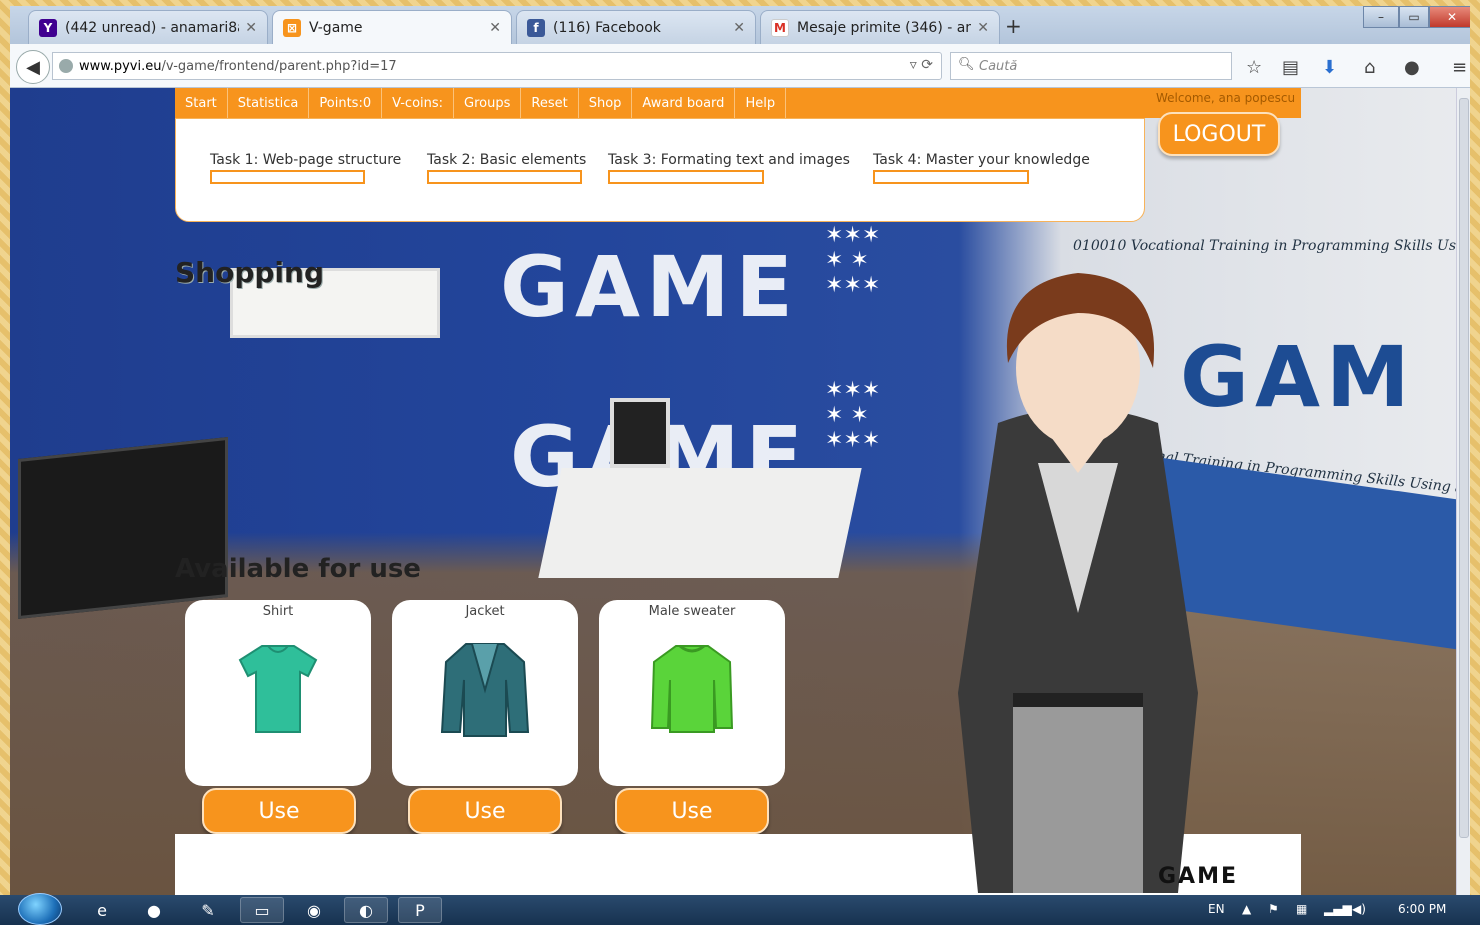 This screenshot has width=1480, height=925. I want to click on reload-icon: ▿ ⟳, so click(921, 65).